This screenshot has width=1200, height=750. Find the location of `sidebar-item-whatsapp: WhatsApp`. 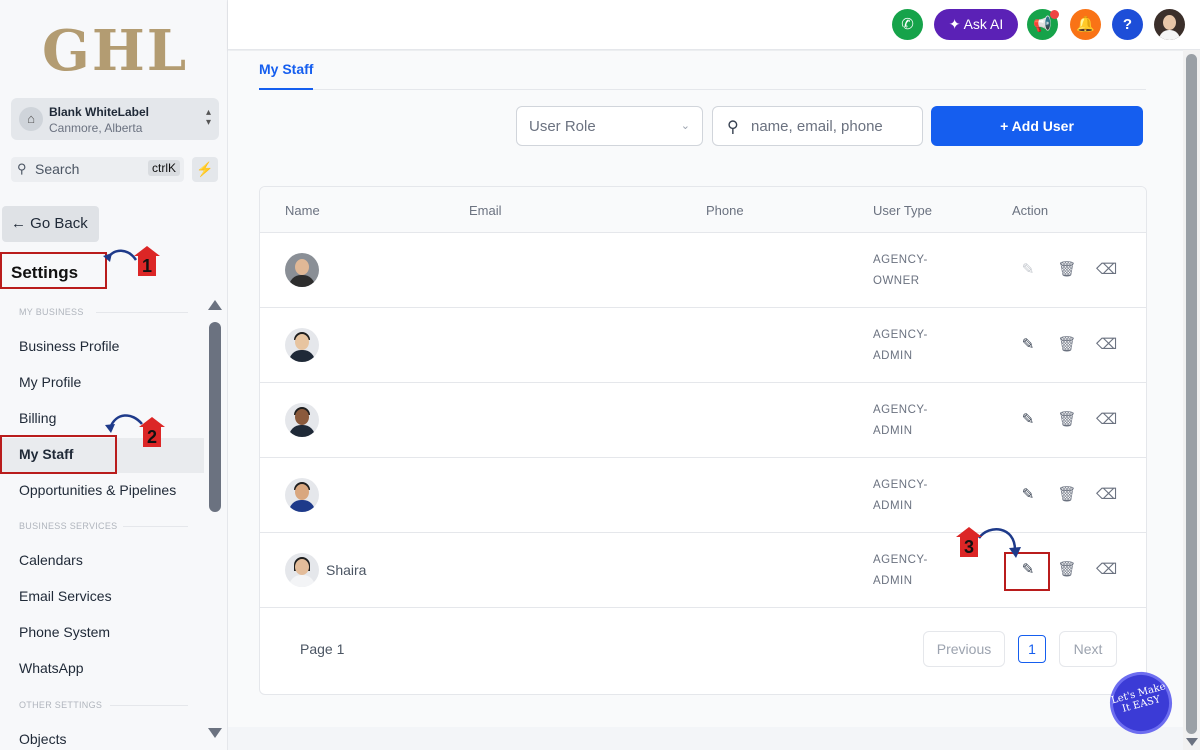

sidebar-item-whatsapp: WhatsApp is located at coordinates (51, 668).